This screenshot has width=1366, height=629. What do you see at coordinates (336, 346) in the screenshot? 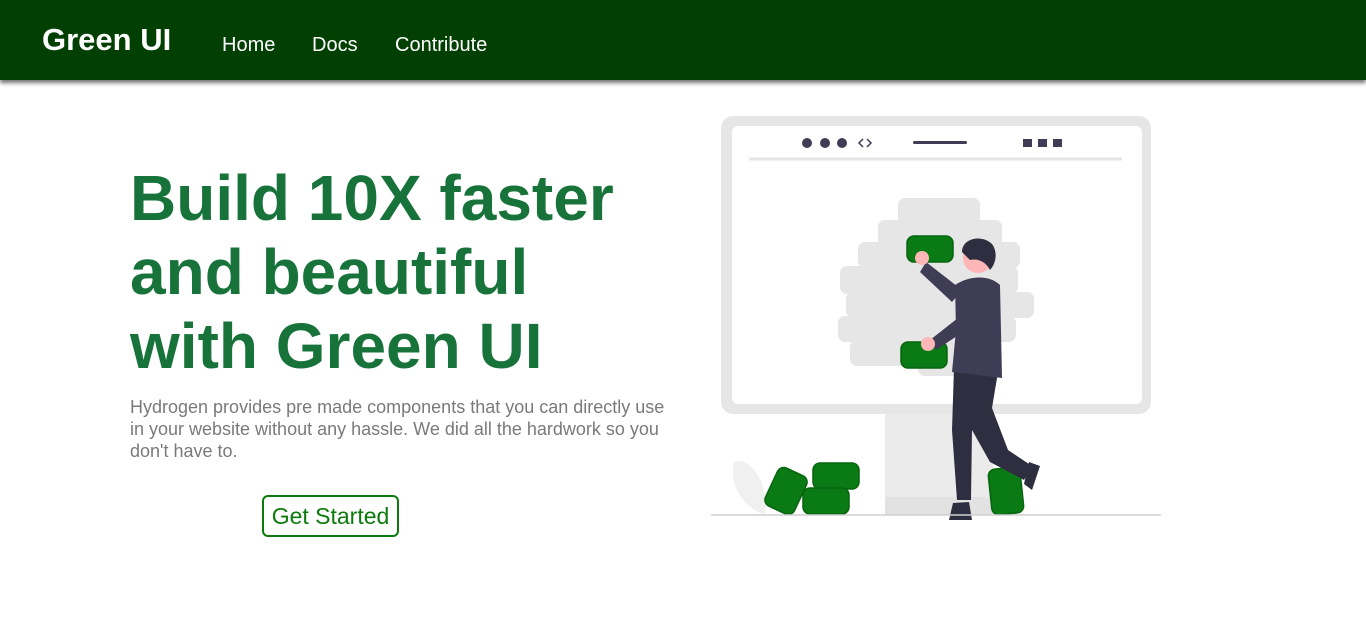
I see `headline-line-3: with Green UI` at bounding box center [336, 346].